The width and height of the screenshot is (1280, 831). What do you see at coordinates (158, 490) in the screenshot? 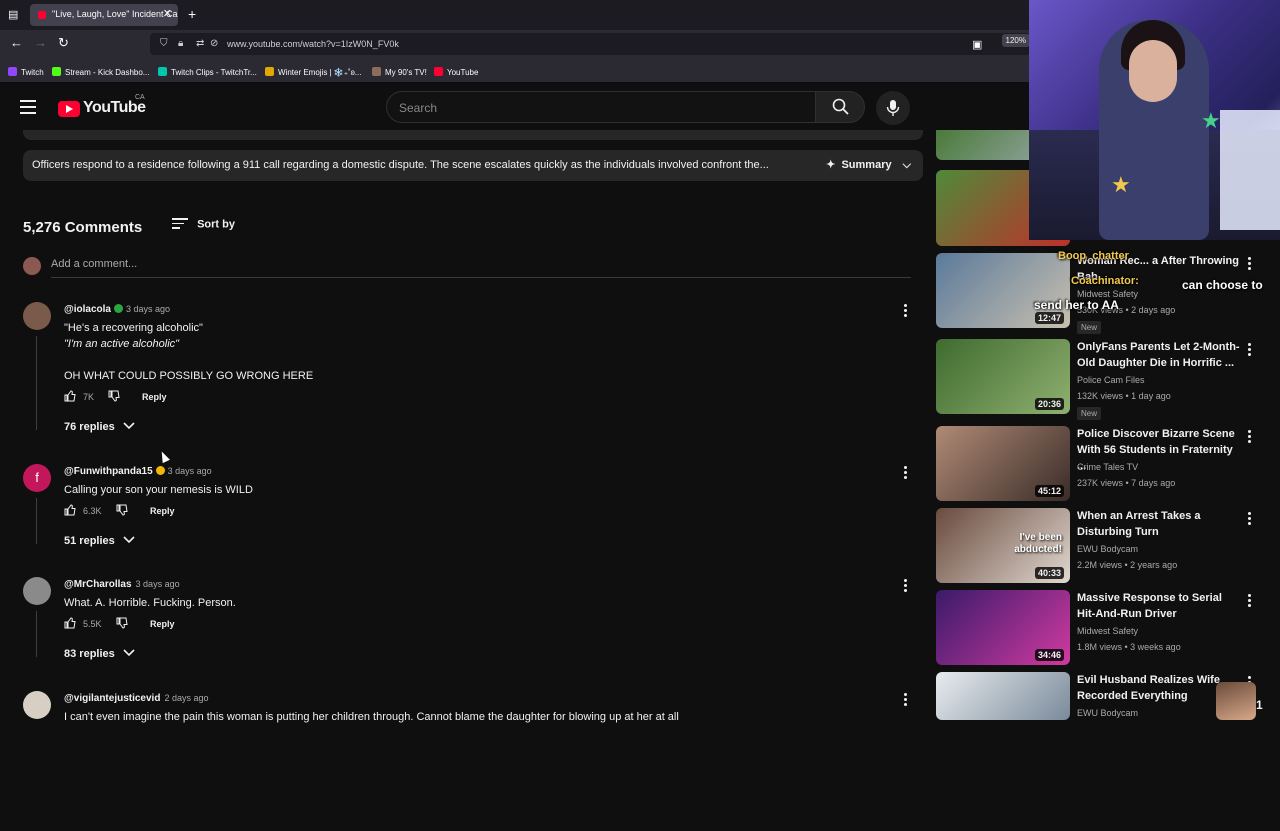
I see `comment-text-line: Calling your son your nemesis is WILD` at bounding box center [158, 490].